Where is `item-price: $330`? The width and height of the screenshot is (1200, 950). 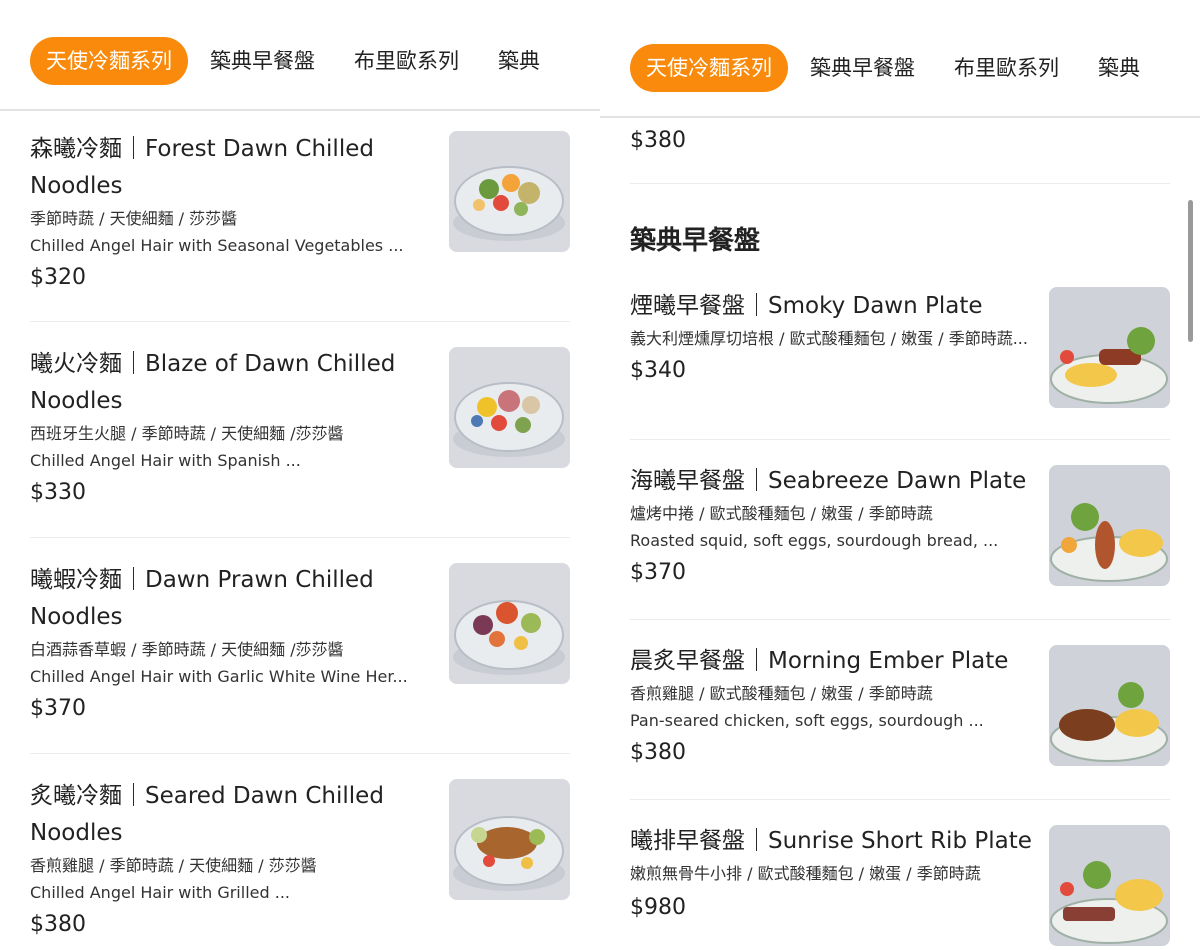 item-price: $330 is located at coordinates (58, 492).